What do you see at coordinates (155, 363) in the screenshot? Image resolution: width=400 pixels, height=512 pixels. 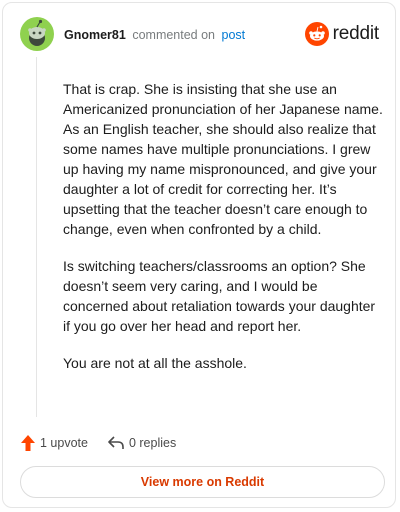 I see `comment-paragraph: You are not at all the asshole.` at bounding box center [155, 363].